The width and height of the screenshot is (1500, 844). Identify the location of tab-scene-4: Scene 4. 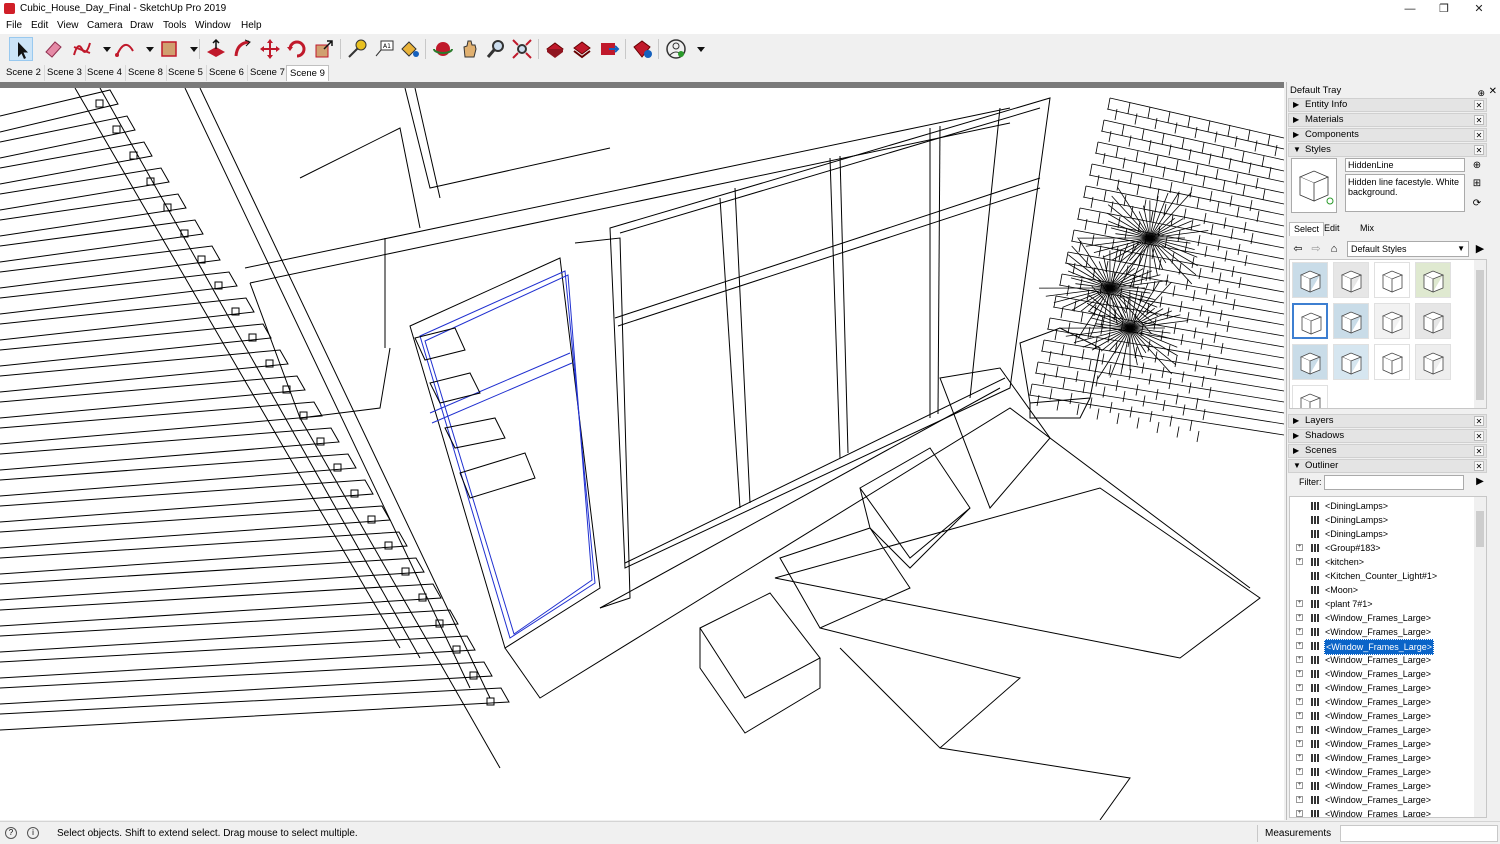
(105, 73).